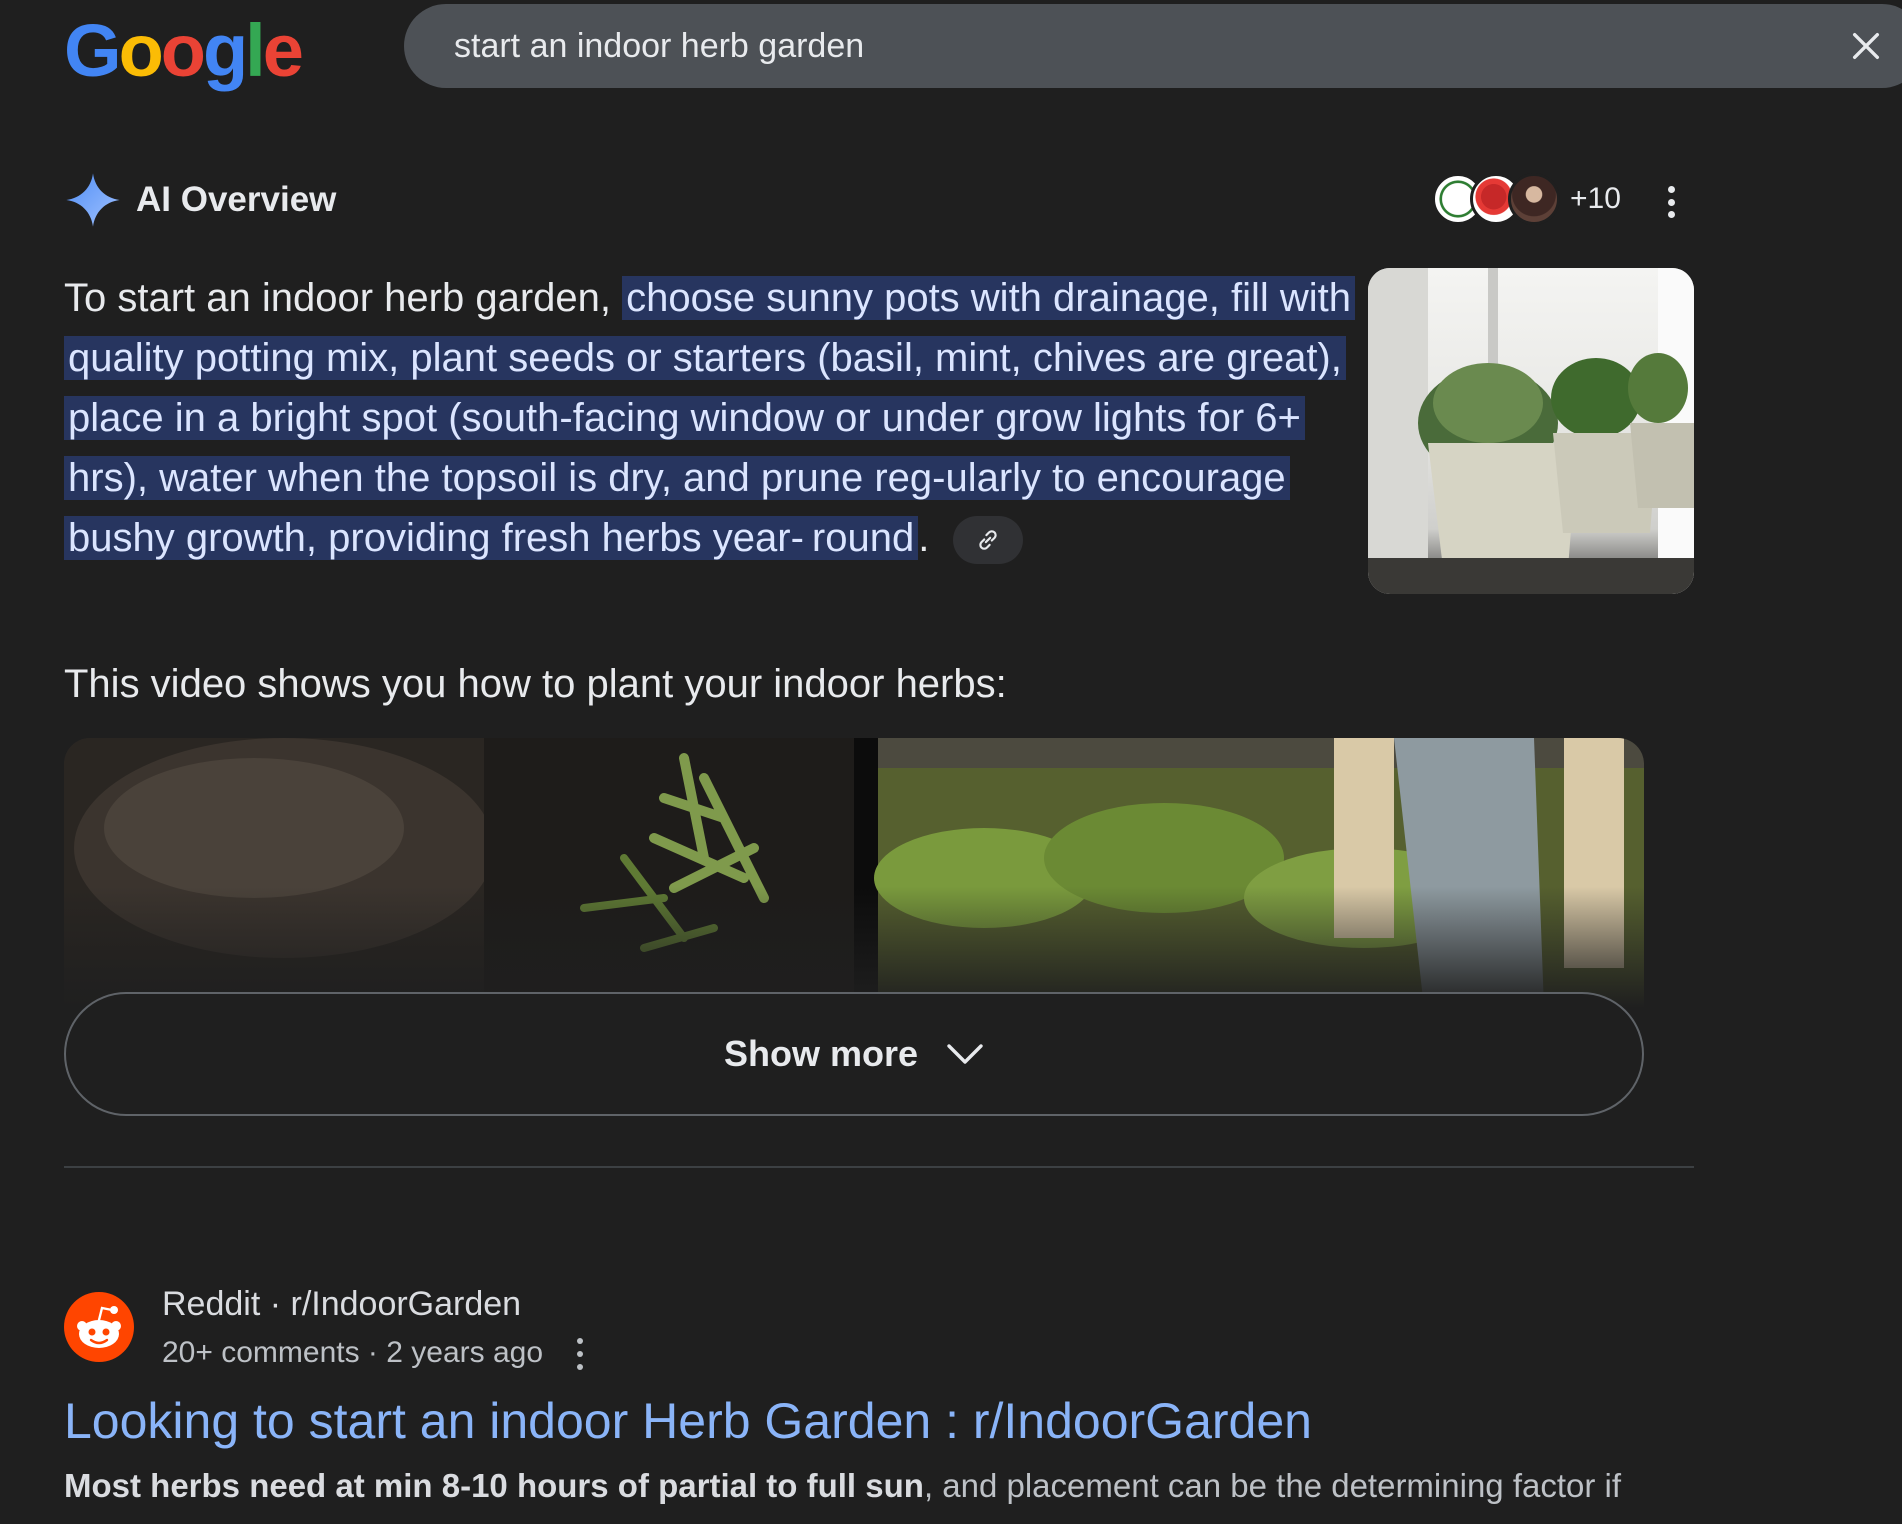 Image resolution: width=1902 pixels, height=1524 pixels. Describe the element at coordinates (924, 538) in the screenshot. I see `overview-end: .` at that location.